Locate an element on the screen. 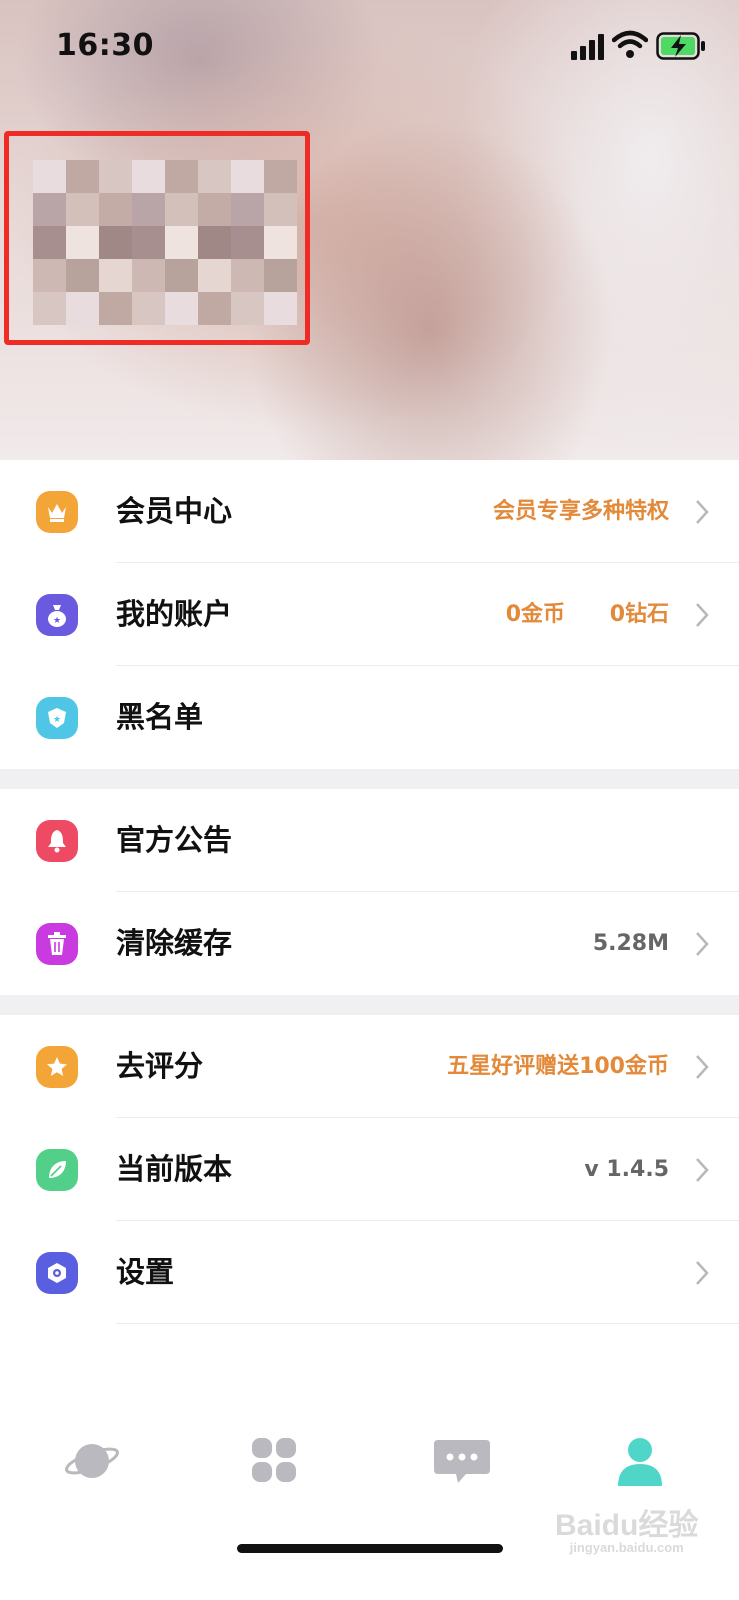 This screenshot has width=739, height=1600. menu-item-version: 当前版本 v 1.4.5 is located at coordinates (369, 1169).